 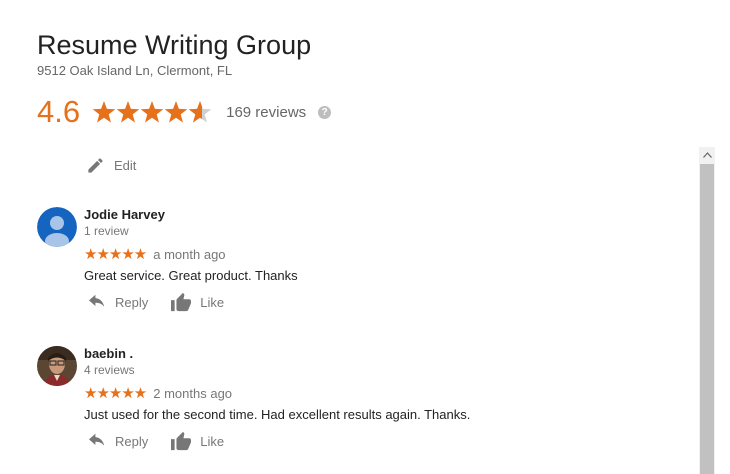 I want to click on scrollbar, so click(x=707, y=310).